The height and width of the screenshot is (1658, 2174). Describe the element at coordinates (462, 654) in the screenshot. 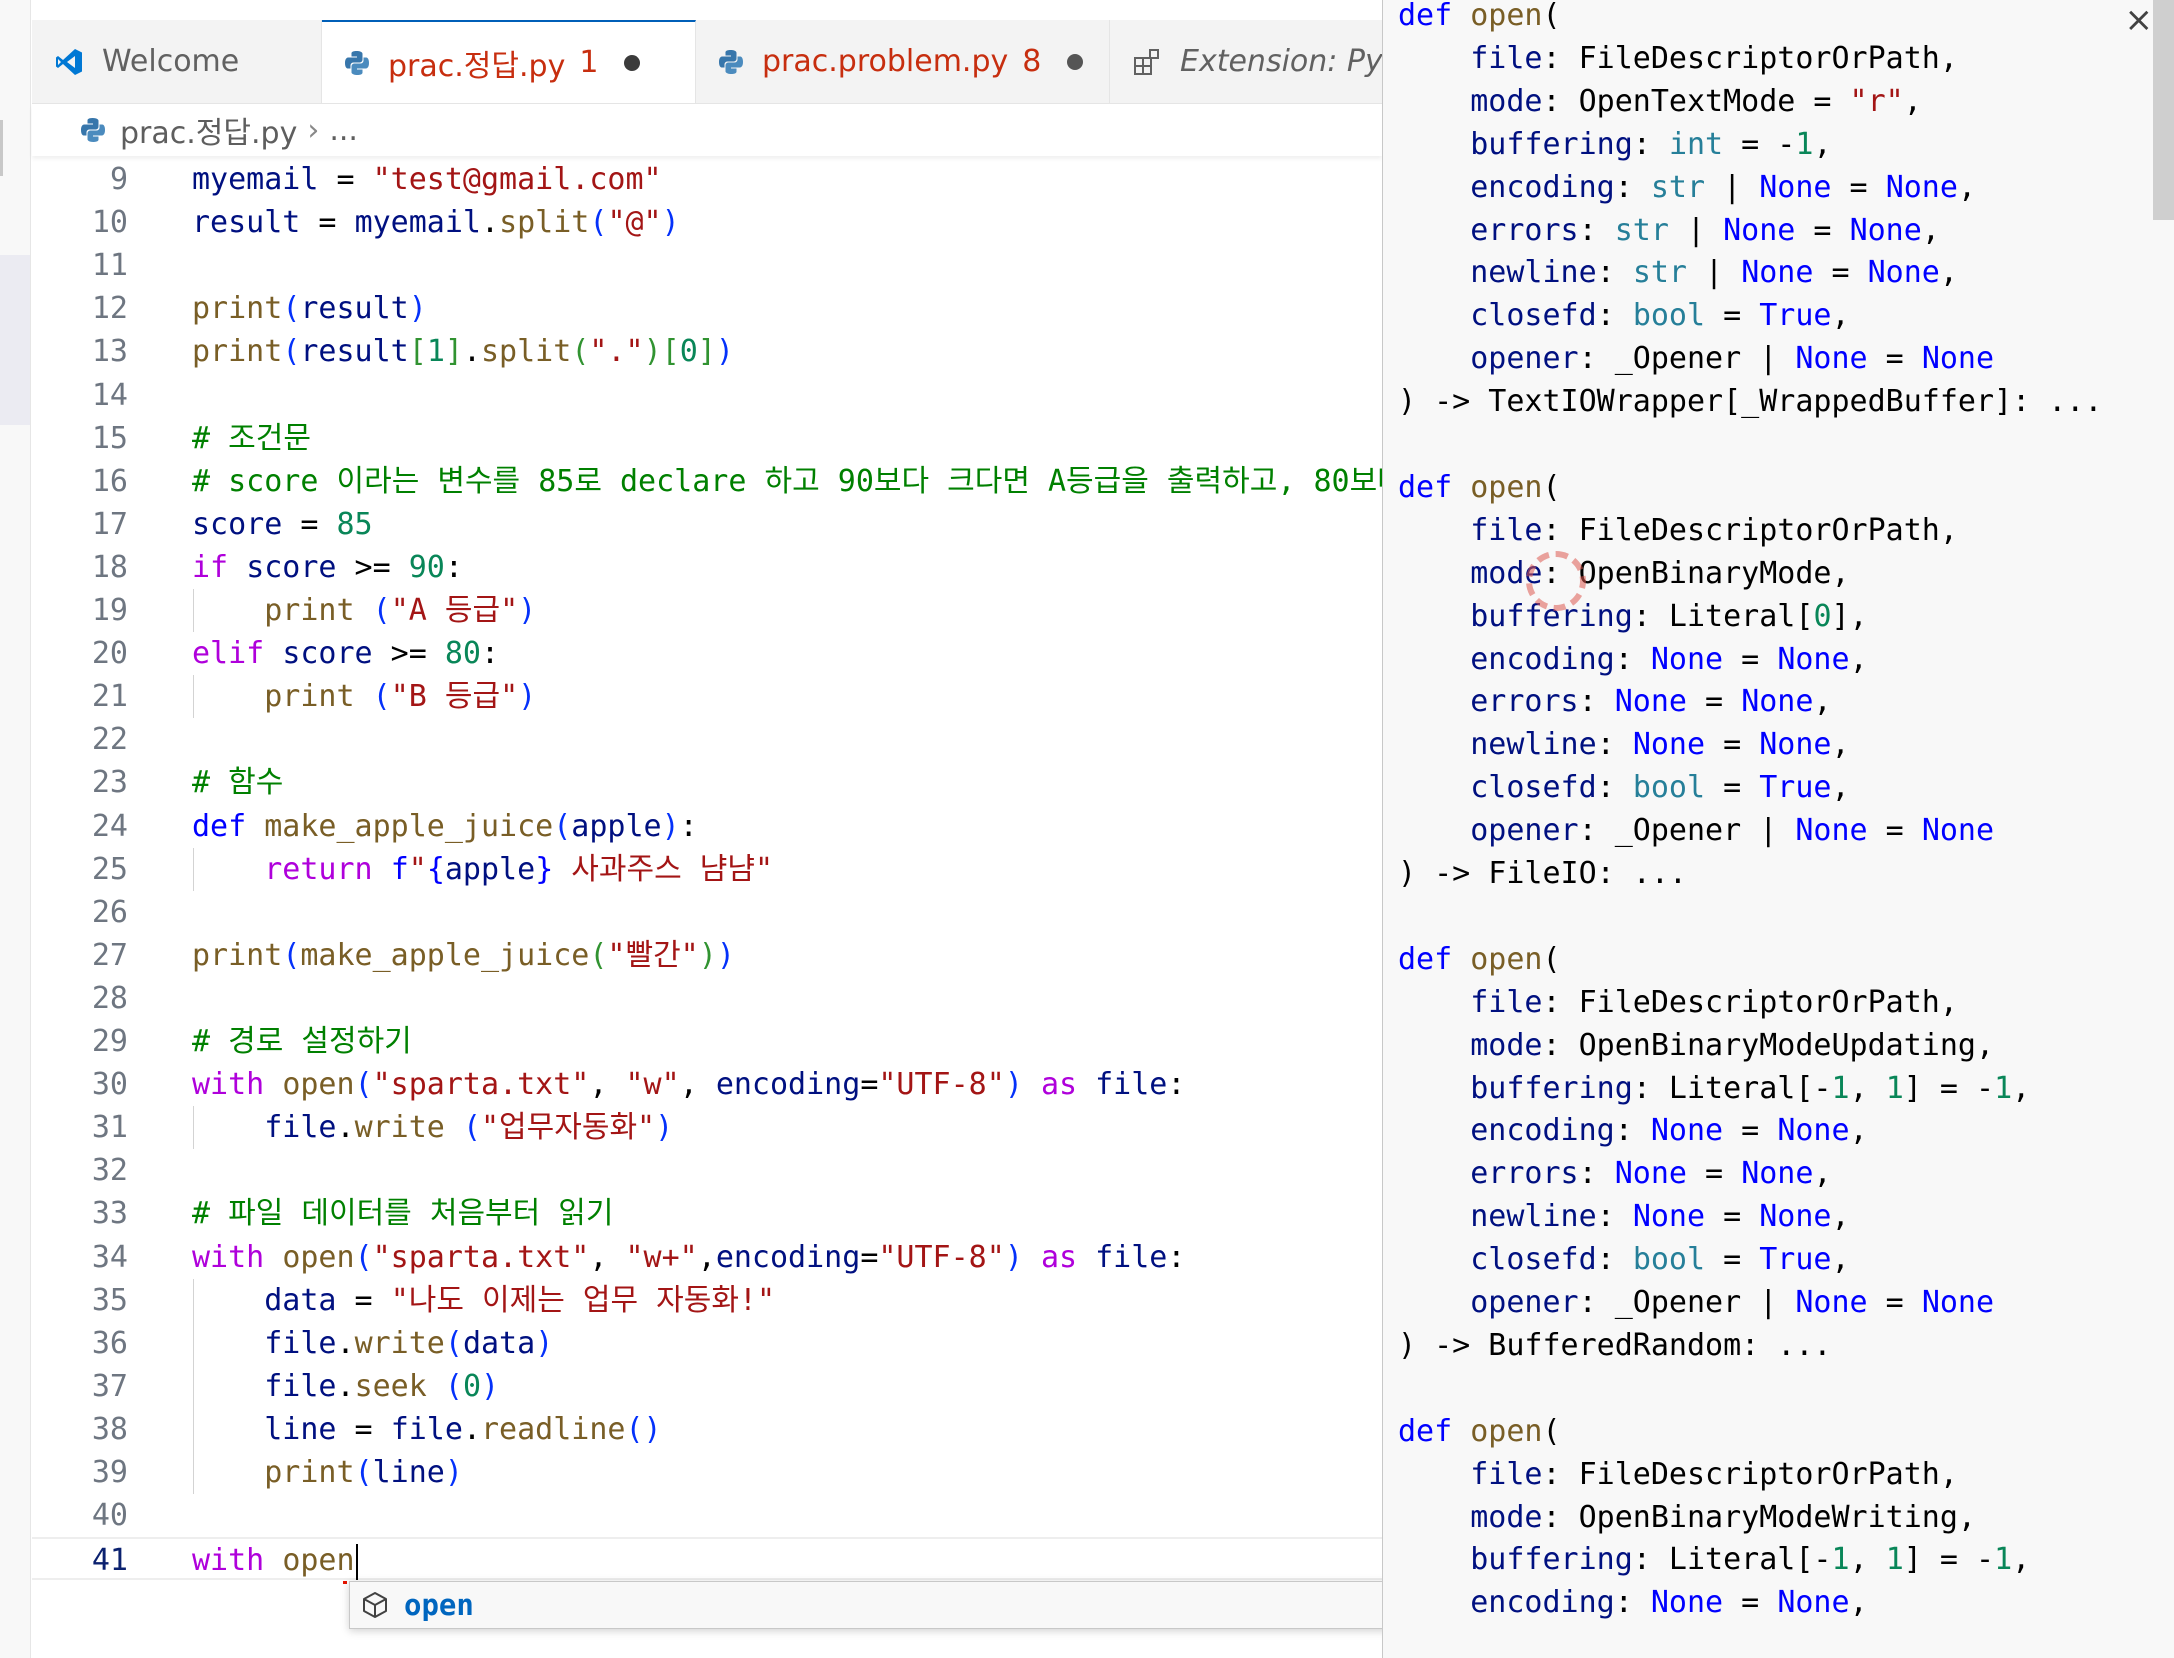

I see `code-token: 80` at that location.